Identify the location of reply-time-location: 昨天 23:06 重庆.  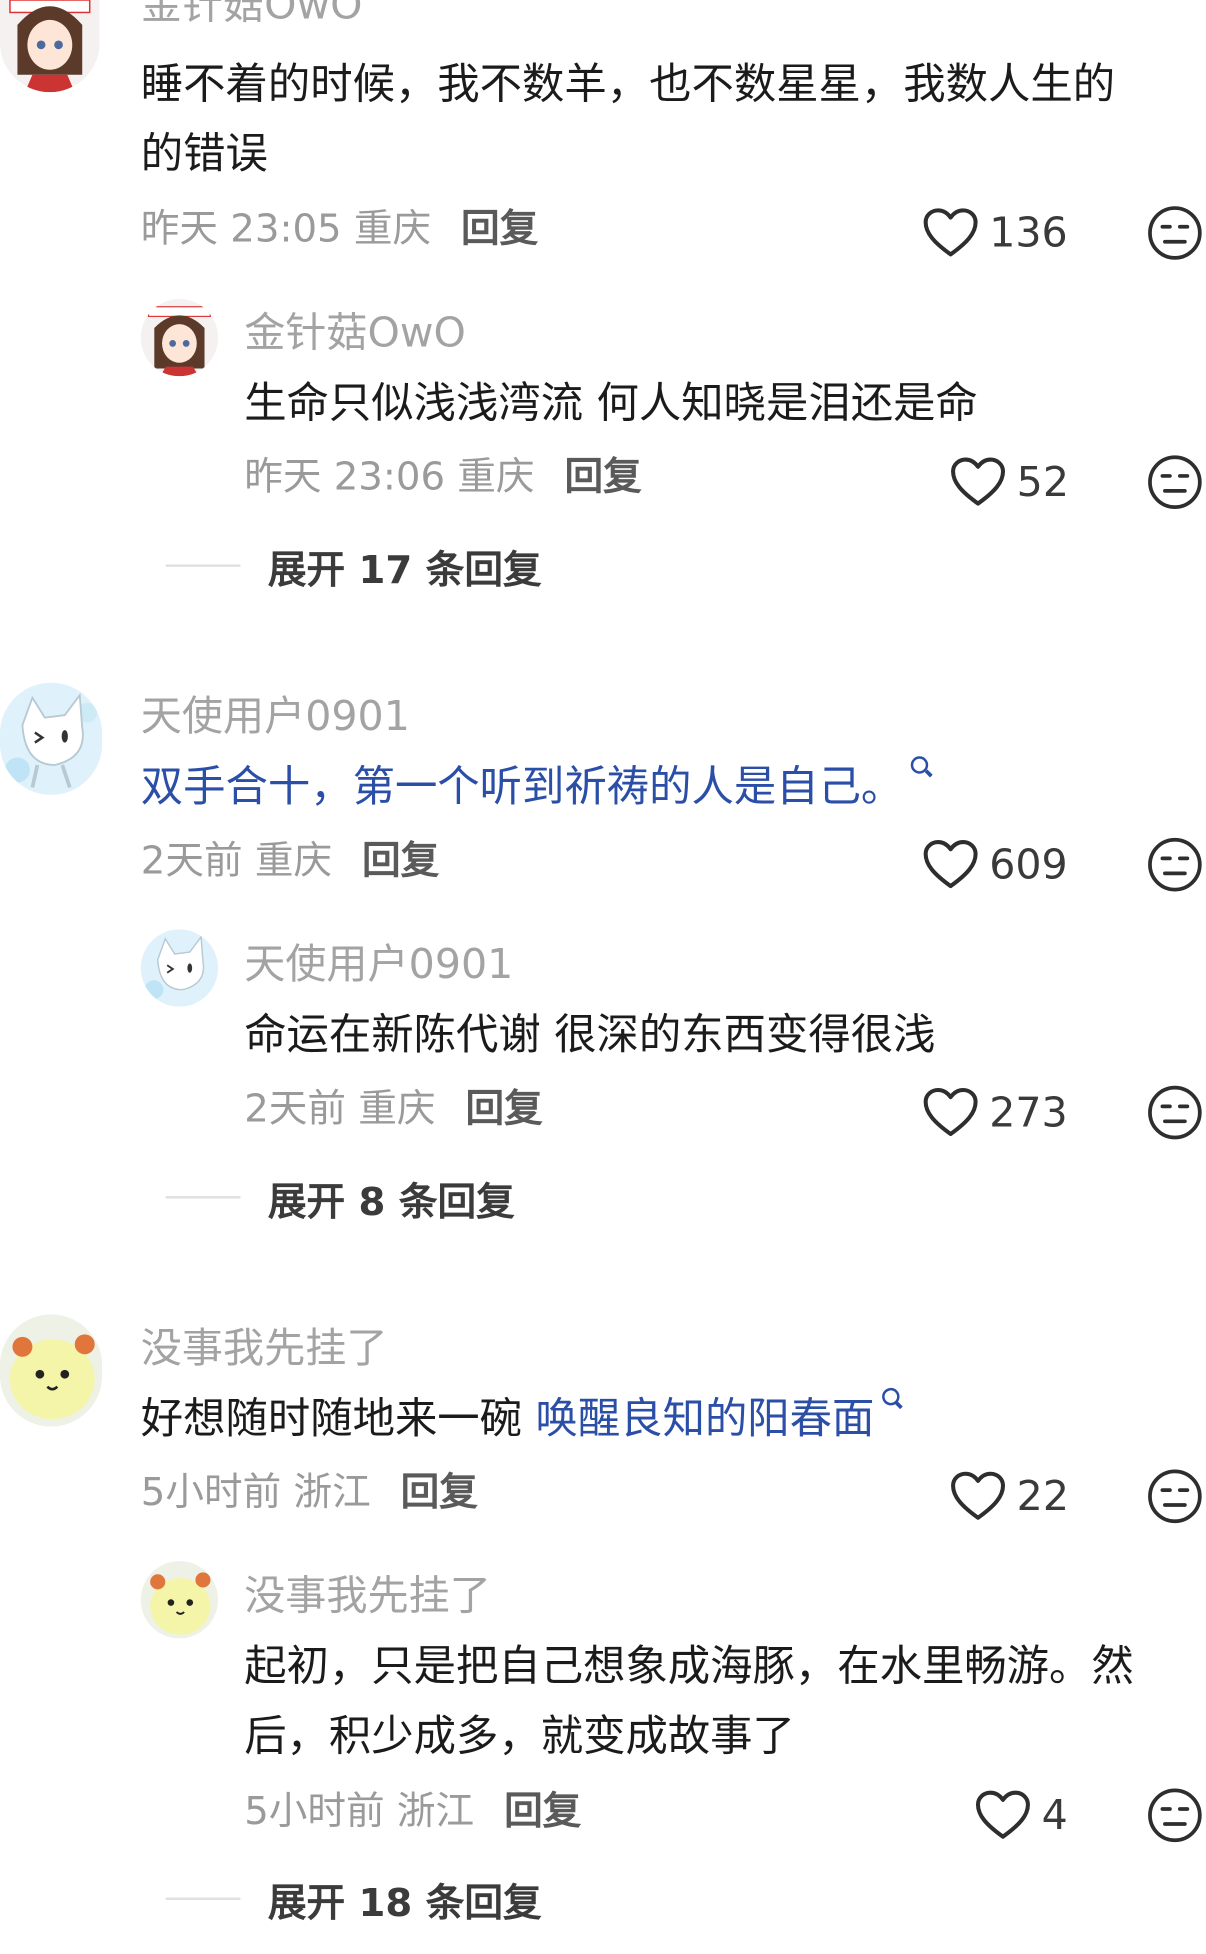
(389, 477).